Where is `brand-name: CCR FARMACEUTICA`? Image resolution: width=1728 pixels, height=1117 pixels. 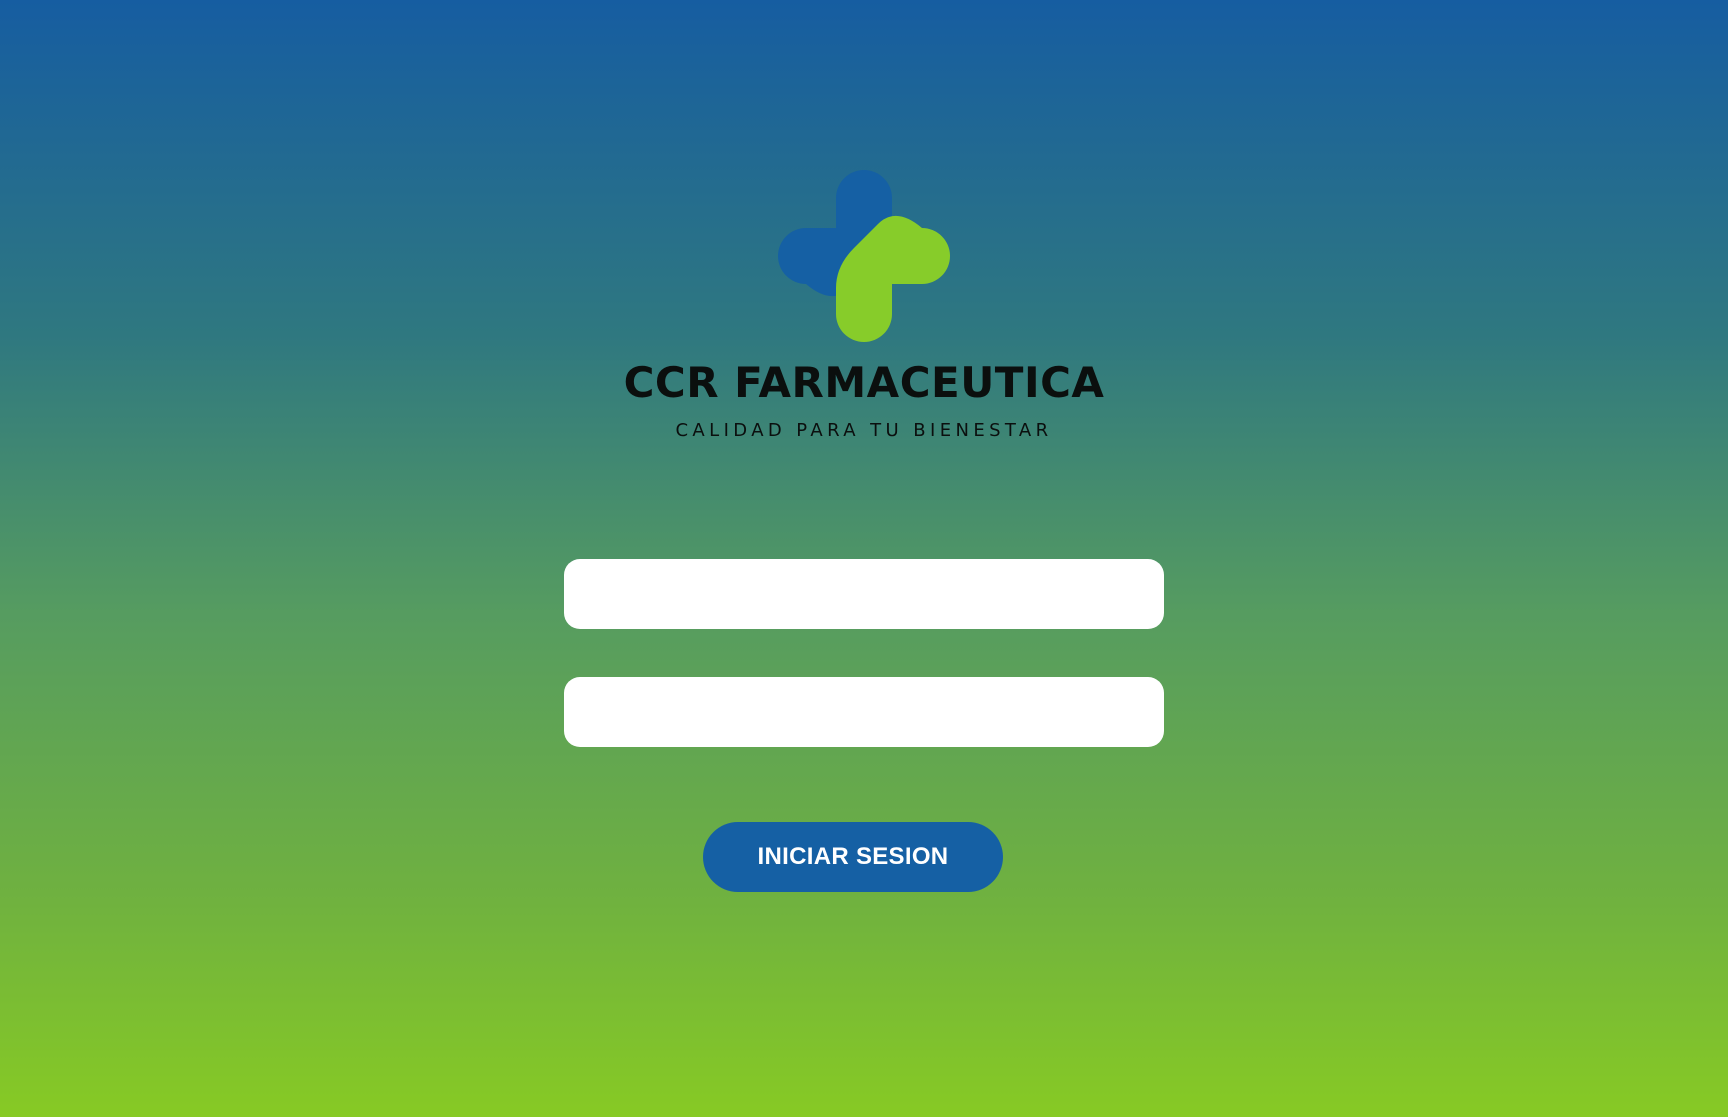
brand-name: CCR FARMACEUTICA is located at coordinates (864, 382).